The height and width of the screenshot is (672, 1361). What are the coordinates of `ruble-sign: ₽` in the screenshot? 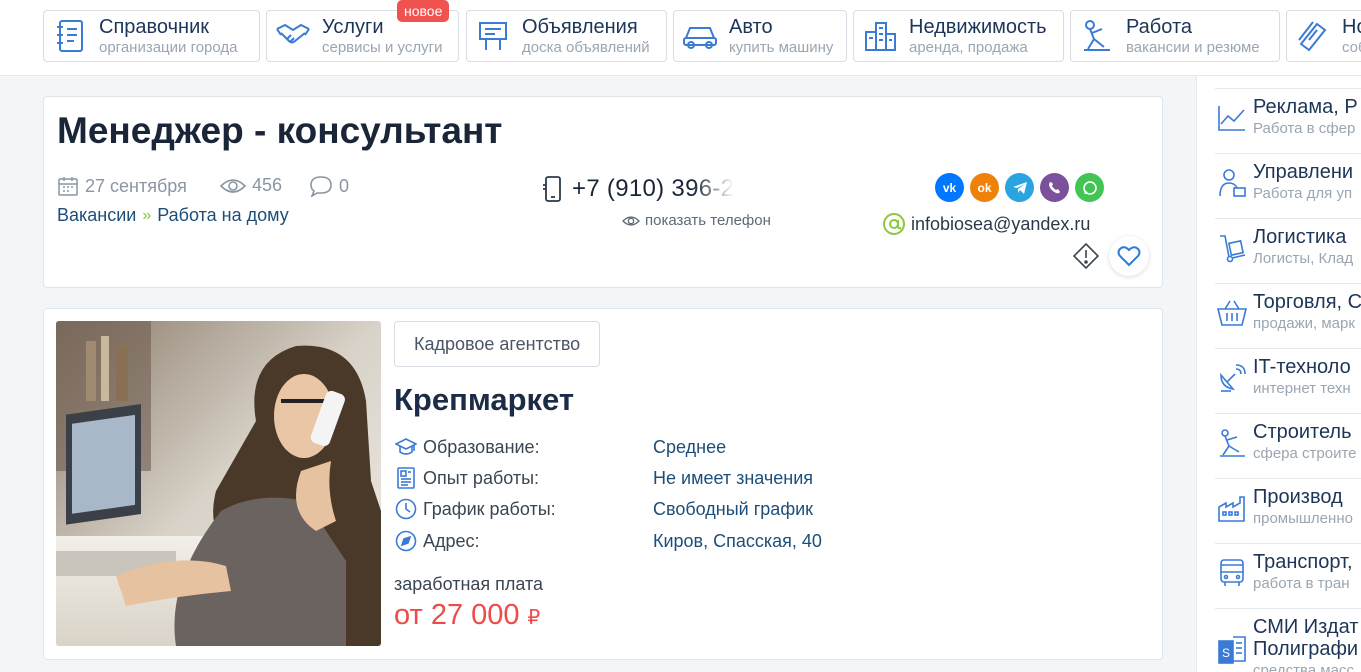 It's located at (534, 618).